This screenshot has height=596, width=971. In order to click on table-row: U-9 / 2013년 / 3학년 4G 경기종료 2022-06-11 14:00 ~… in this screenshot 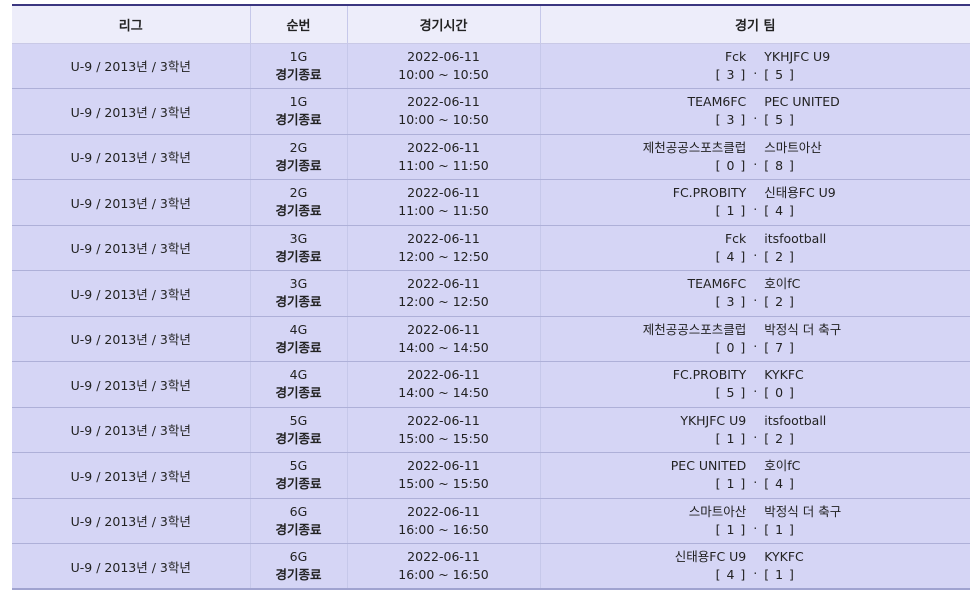, I will do `click(491, 384)`.